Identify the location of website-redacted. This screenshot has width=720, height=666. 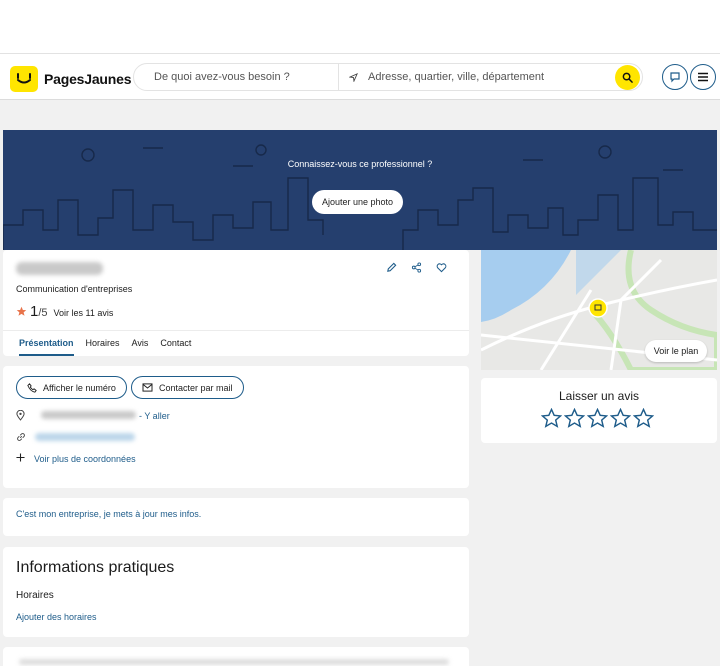
(85, 437).